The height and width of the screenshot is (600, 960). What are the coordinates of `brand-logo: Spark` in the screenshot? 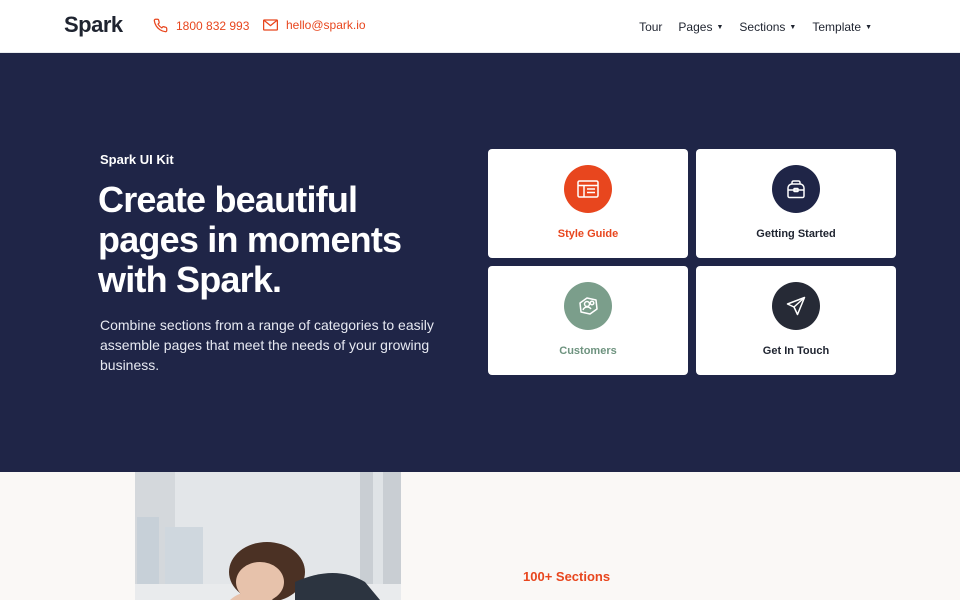 It's located at (93, 25).